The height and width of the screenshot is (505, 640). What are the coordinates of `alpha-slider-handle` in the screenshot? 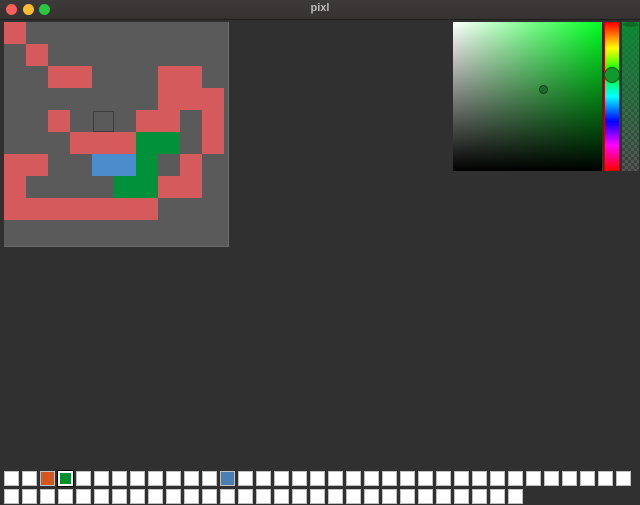 It's located at (630, 24).